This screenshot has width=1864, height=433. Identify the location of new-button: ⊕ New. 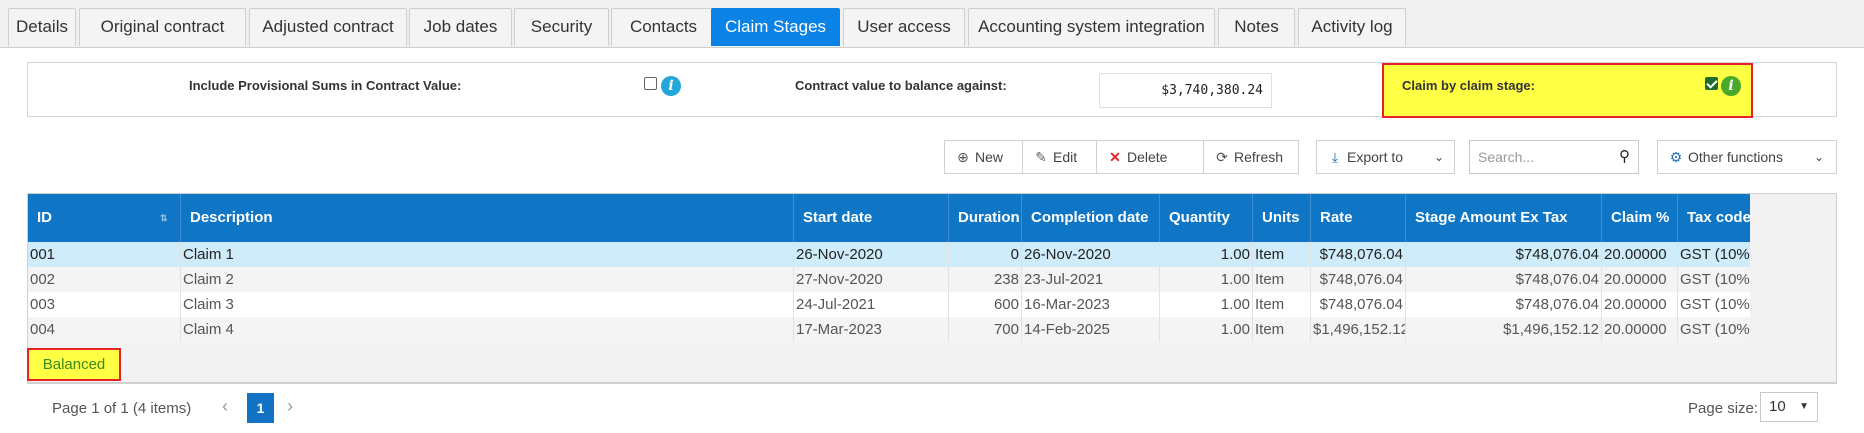
(983, 157).